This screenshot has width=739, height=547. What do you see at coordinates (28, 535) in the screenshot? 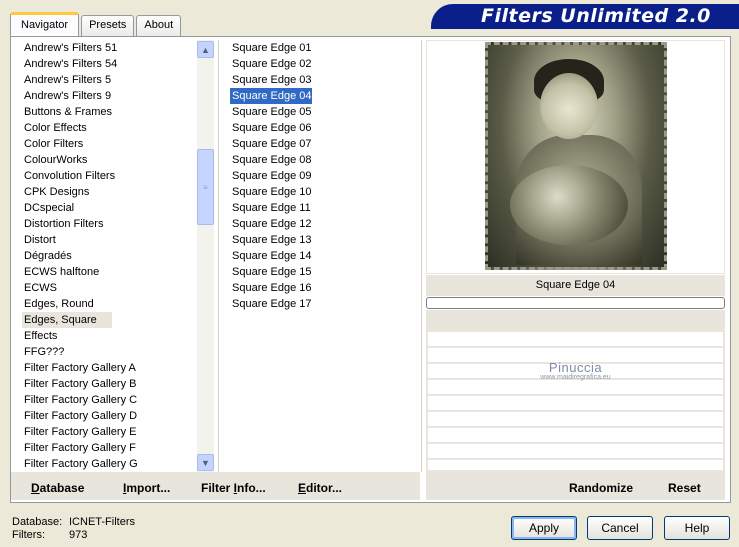
I see `filters-count-label: Filters:` at bounding box center [28, 535].